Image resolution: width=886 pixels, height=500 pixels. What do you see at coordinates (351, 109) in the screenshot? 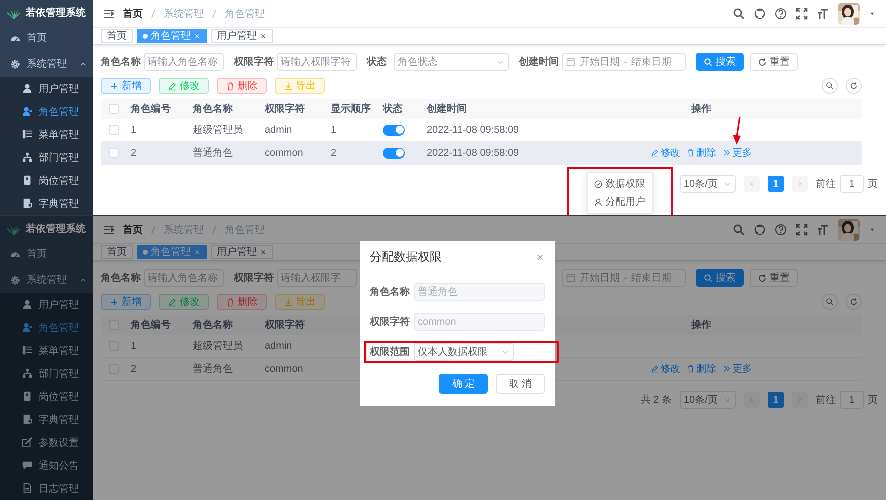
I see `column-header: 显示顺序` at bounding box center [351, 109].